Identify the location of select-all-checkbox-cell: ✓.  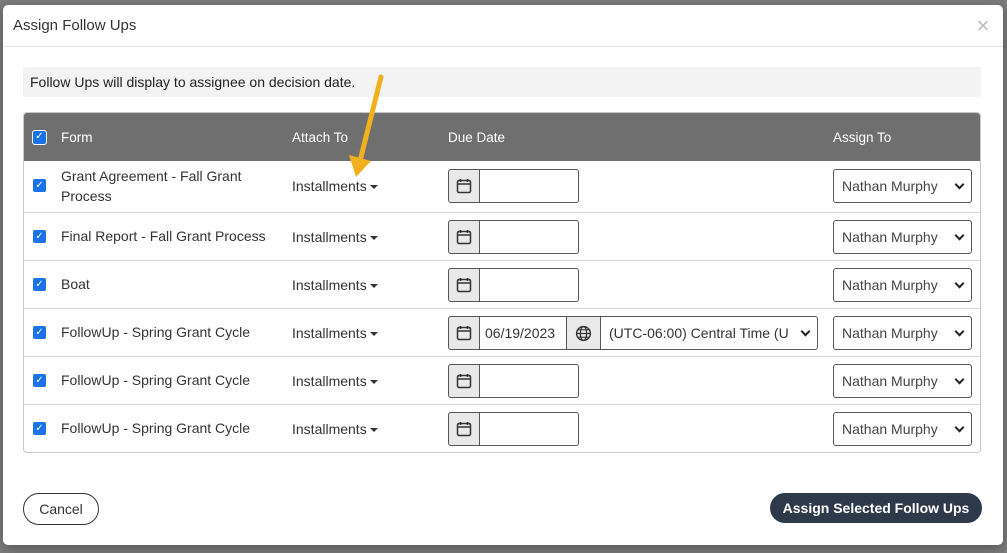
(39, 137).